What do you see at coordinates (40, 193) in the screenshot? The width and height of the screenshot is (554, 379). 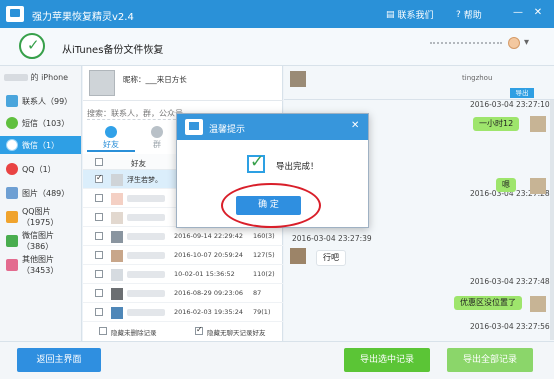 I see `sidebar-item-photos: 图片（489）` at bounding box center [40, 193].